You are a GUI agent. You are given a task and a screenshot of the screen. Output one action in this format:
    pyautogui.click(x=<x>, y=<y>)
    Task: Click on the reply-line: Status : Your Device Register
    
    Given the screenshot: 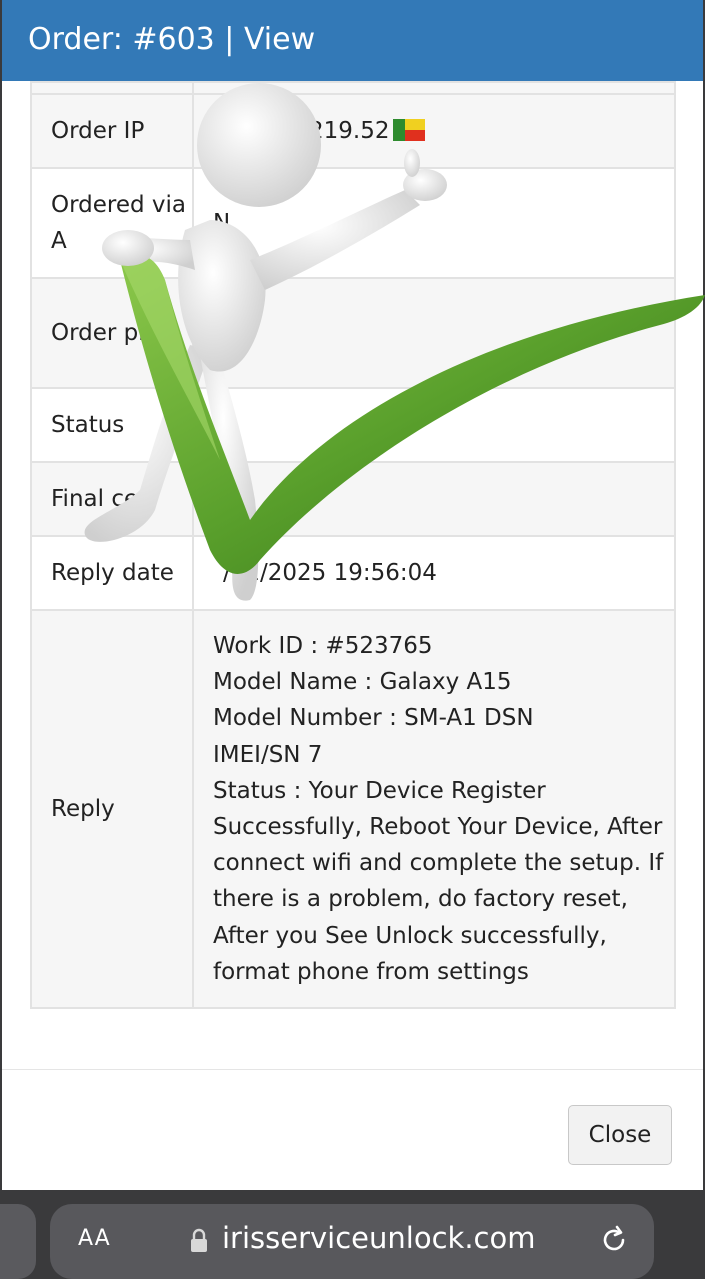 What is the action you would take?
    pyautogui.click(x=379, y=790)
    